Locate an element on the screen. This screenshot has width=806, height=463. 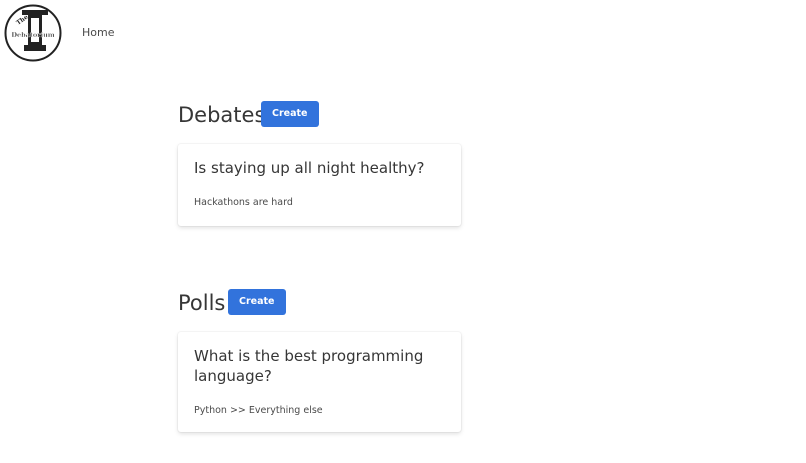
nav-home-link: Home is located at coordinates (98, 33).